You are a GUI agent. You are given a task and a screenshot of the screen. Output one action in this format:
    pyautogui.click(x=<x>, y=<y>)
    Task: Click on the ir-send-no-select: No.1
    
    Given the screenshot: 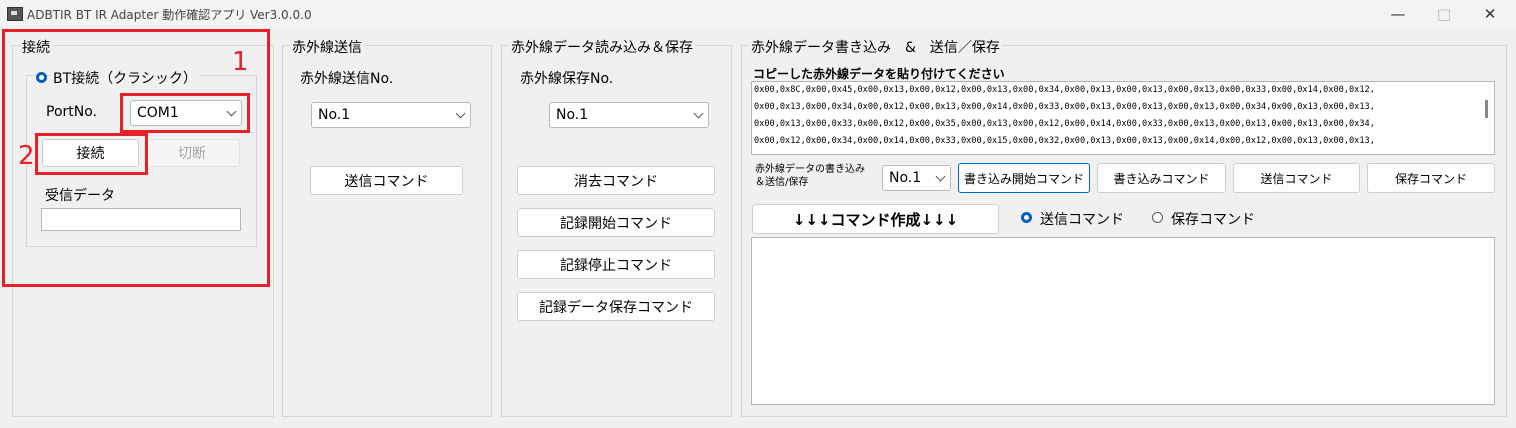 What is the action you would take?
    pyautogui.click(x=391, y=115)
    